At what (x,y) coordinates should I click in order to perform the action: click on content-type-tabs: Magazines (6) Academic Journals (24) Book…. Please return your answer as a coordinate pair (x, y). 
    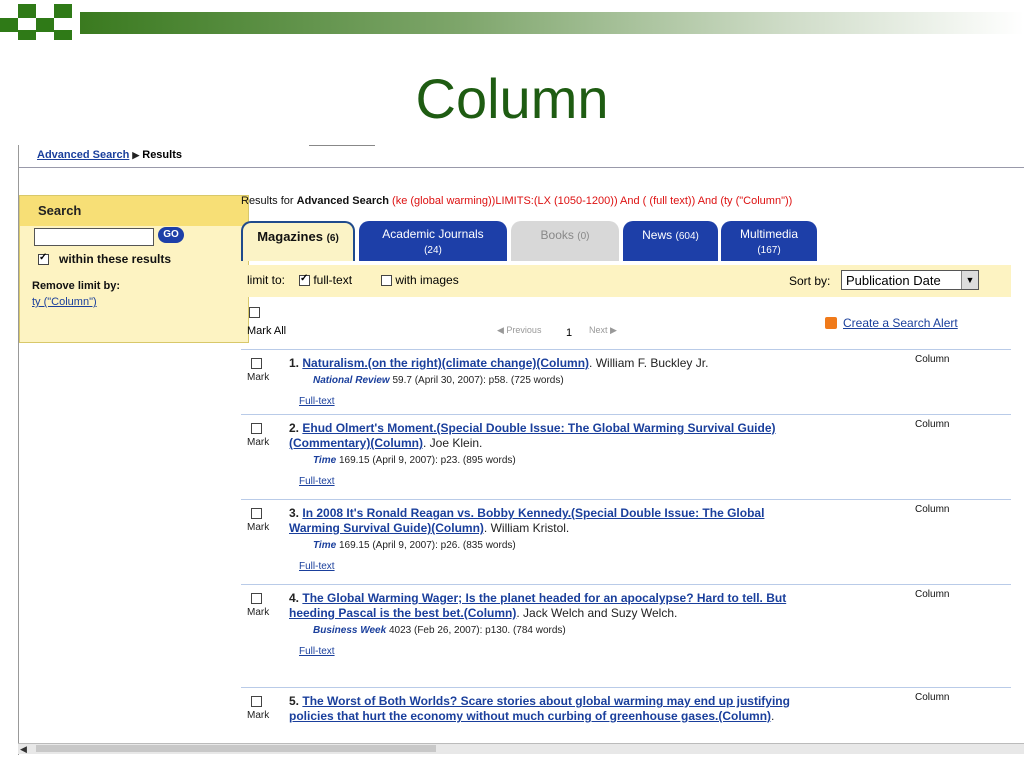
    Looking at the image, I should click on (621, 241).